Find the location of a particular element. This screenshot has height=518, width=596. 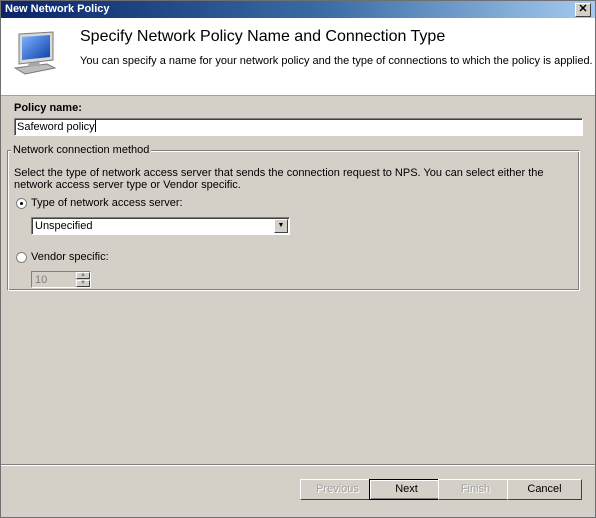

chevron-down-icon: ▼ is located at coordinates (281, 226).